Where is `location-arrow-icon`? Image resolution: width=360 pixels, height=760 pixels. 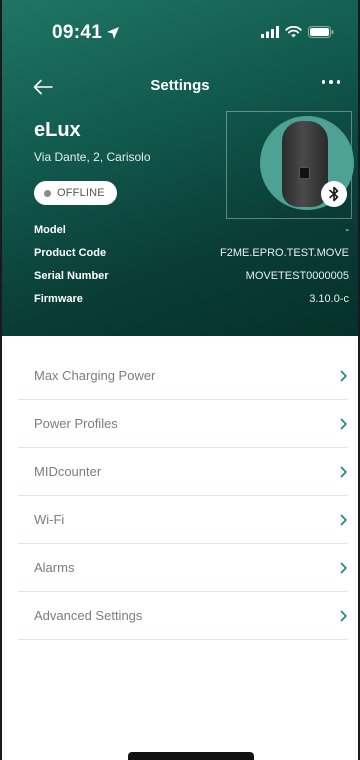
location-arrow-icon is located at coordinates (113, 33).